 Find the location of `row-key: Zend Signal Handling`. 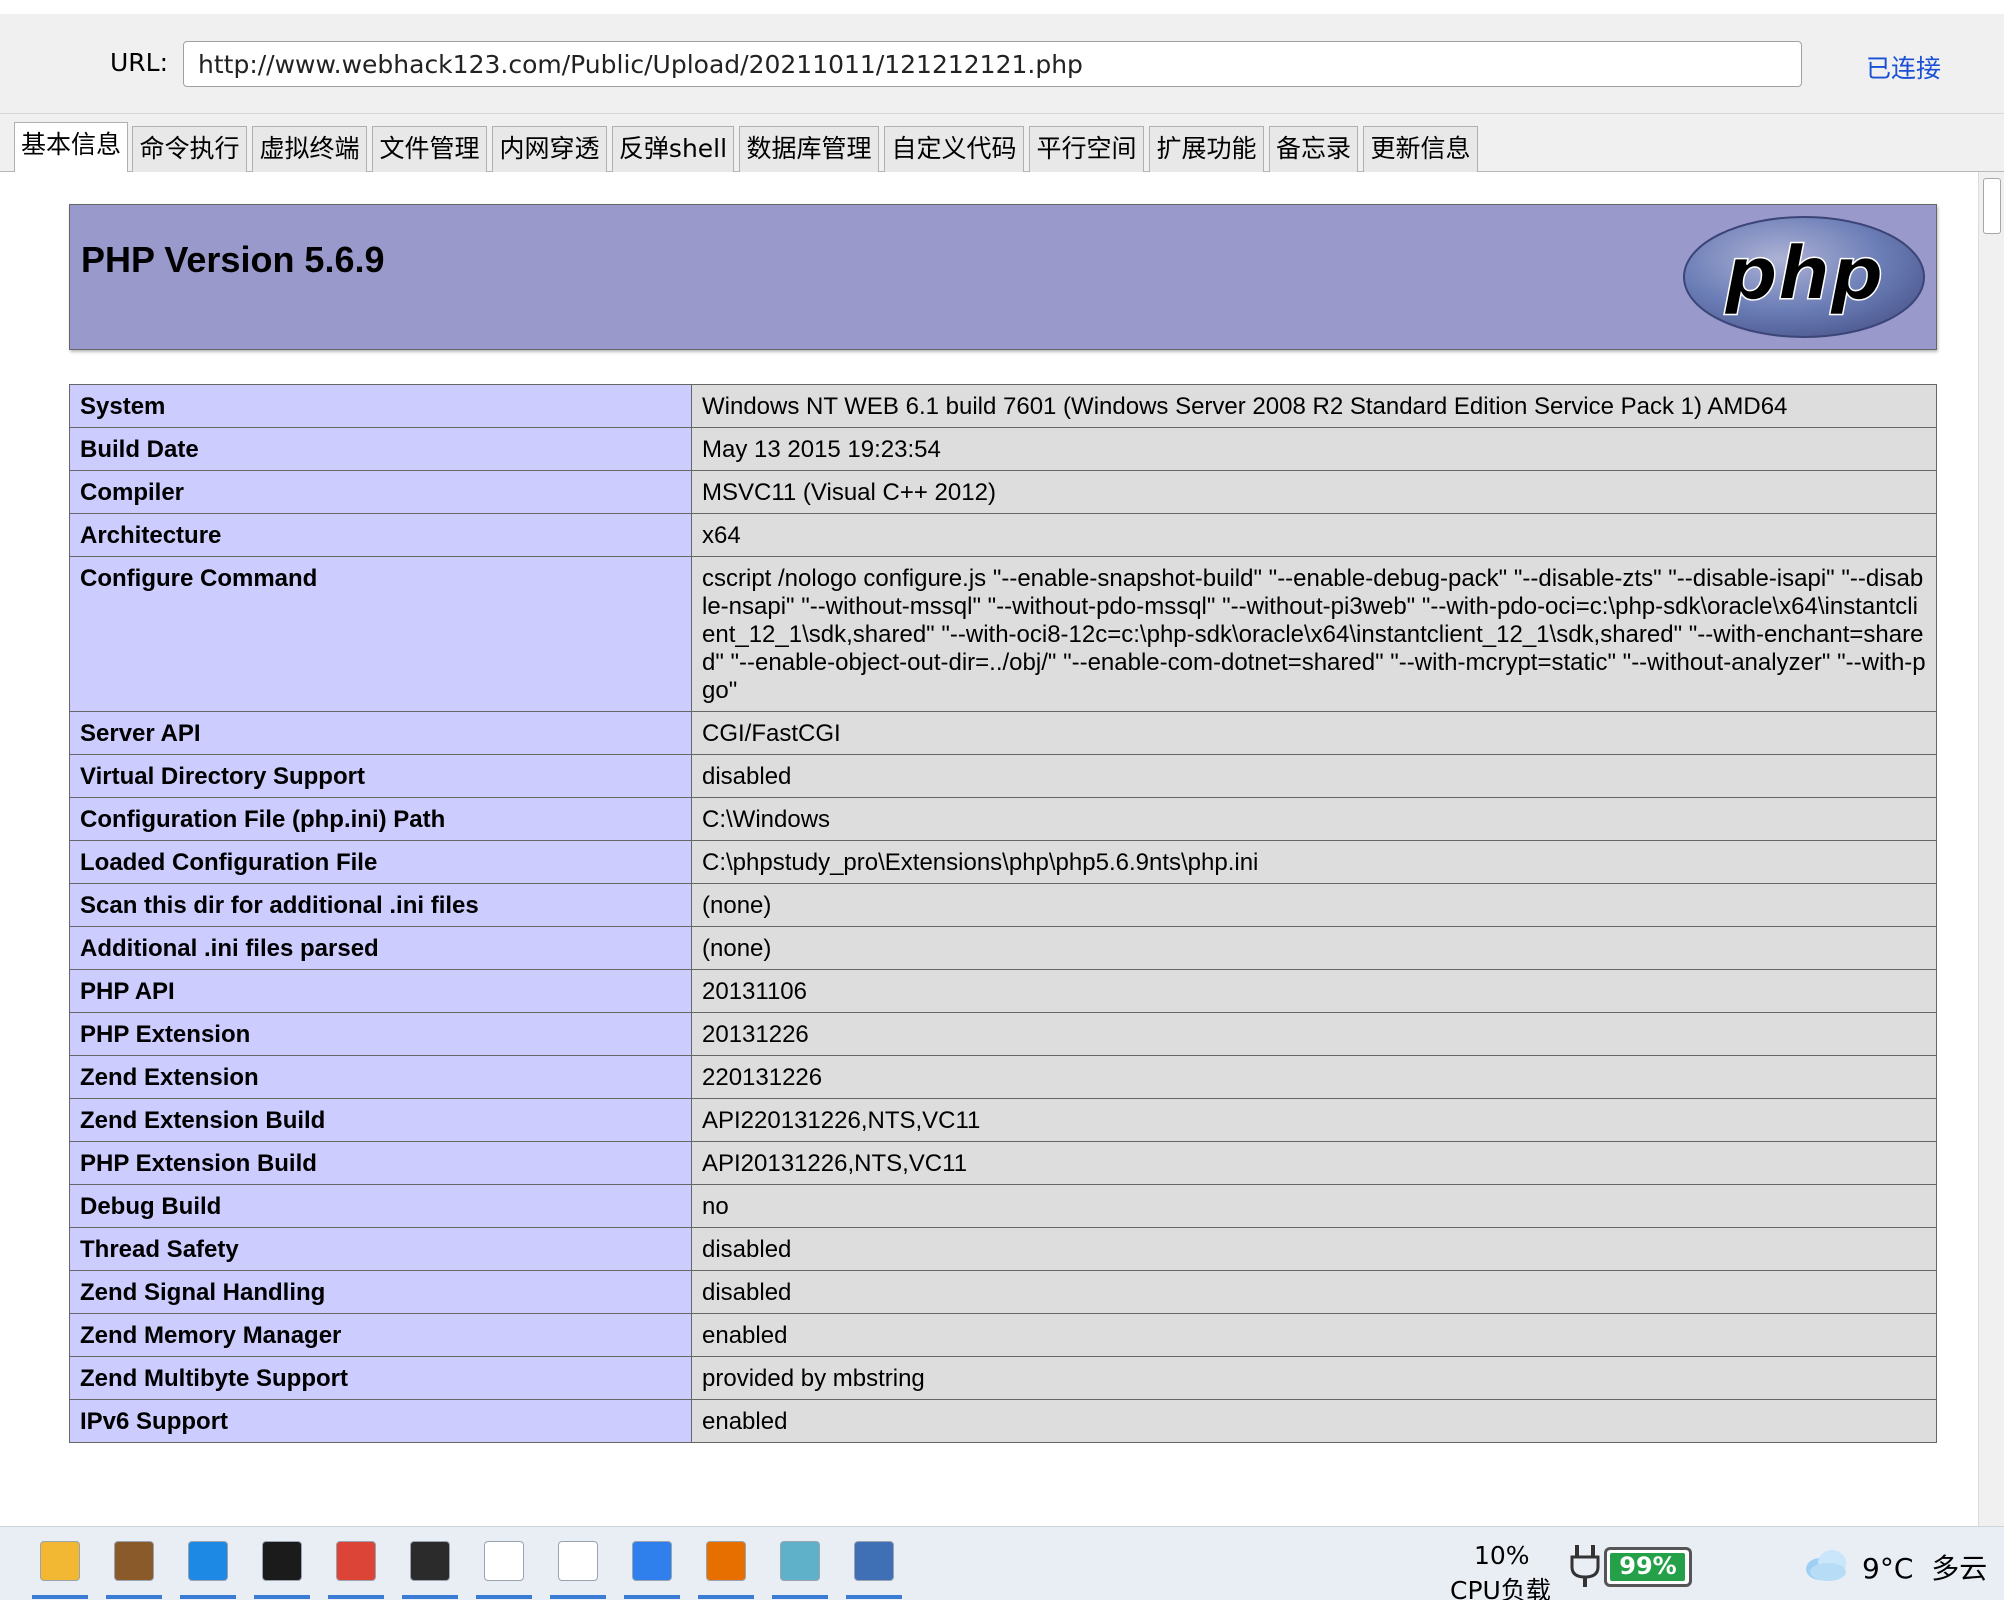

row-key: Zend Signal Handling is located at coordinates (380, 1292).